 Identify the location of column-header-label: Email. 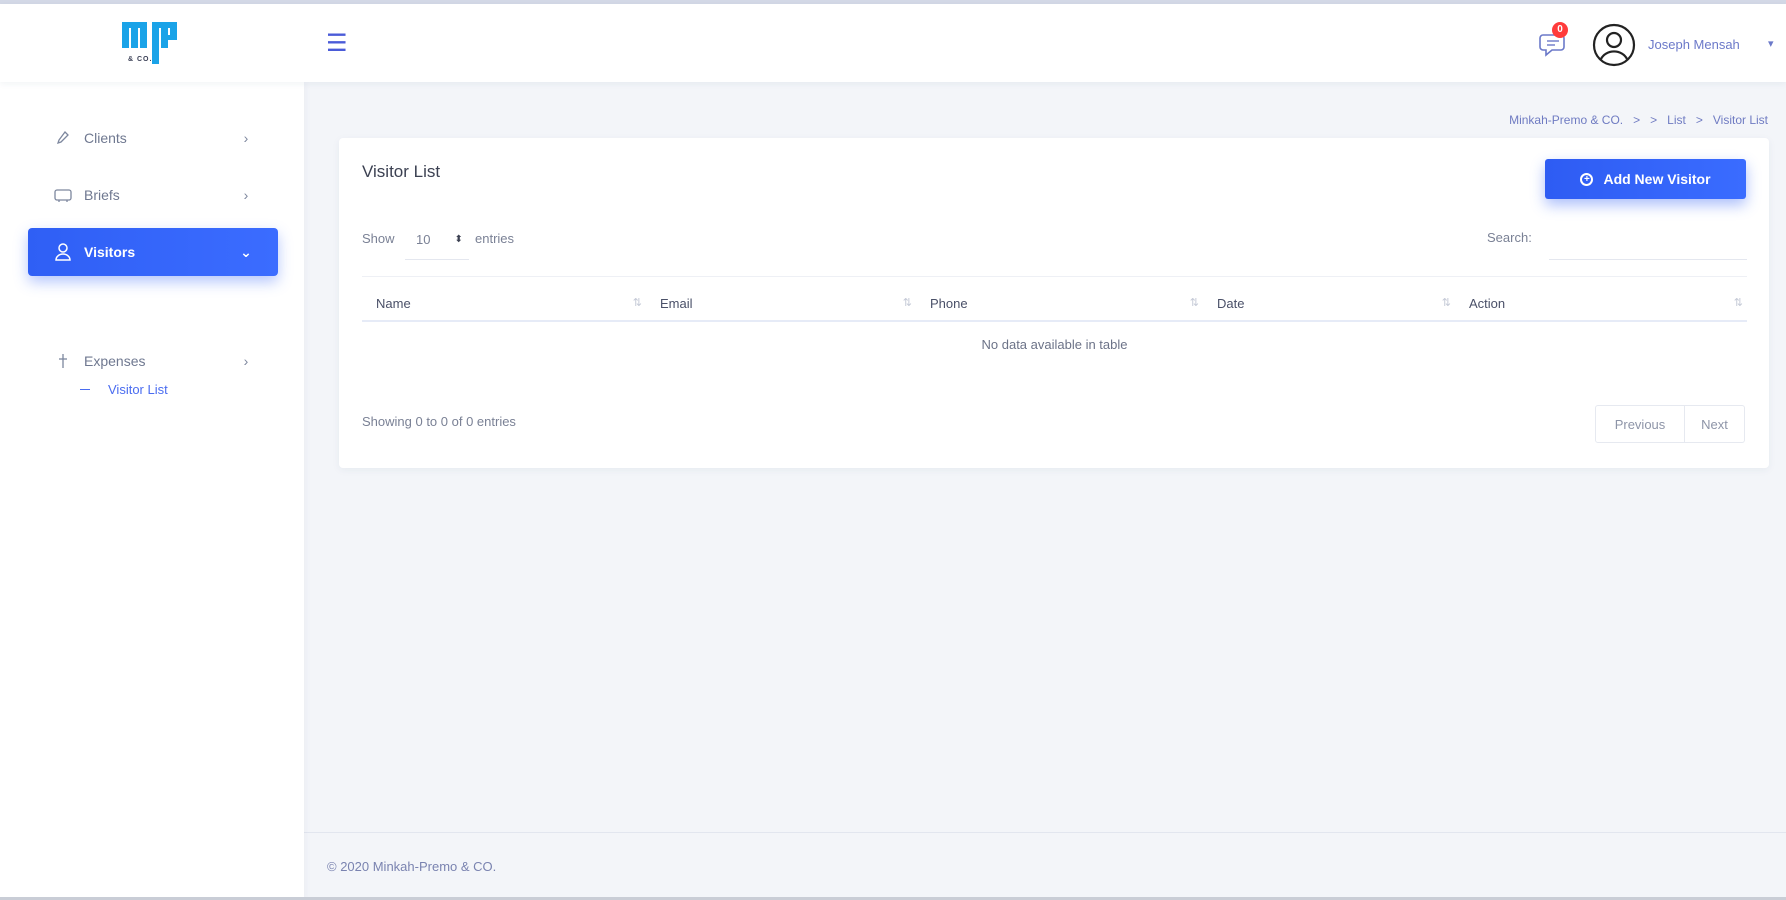
(676, 303).